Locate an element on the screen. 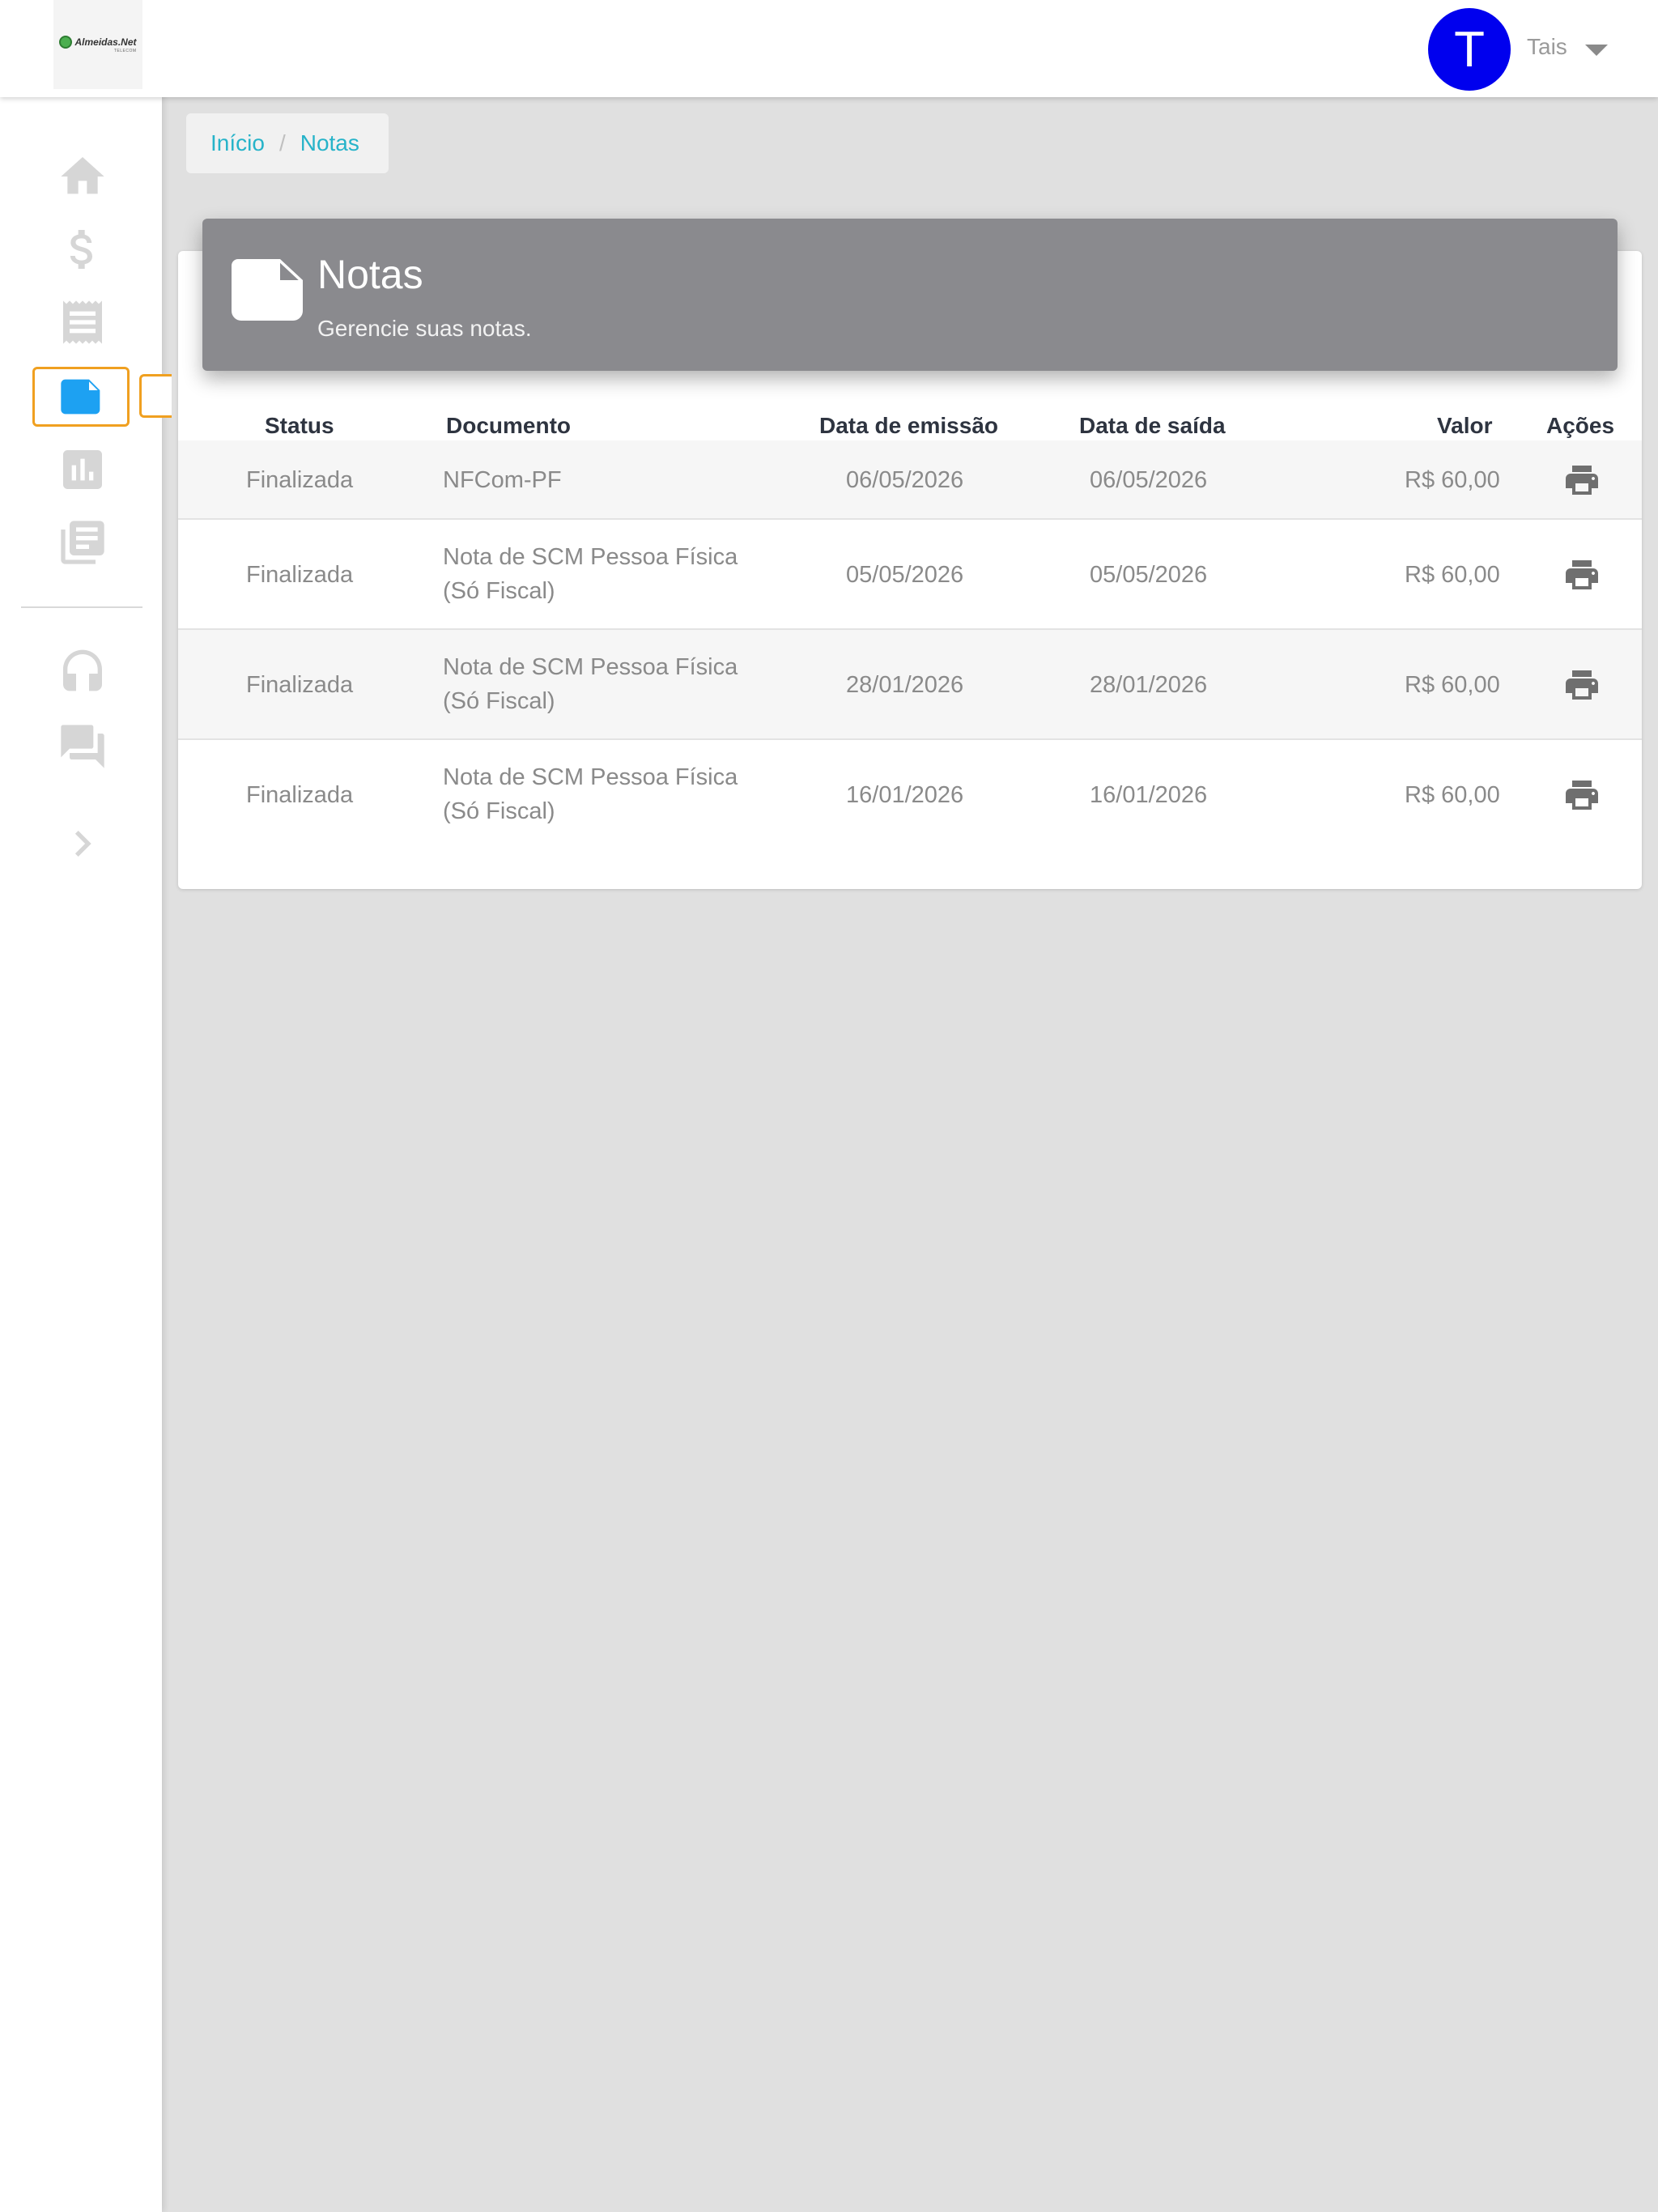 This screenshot has height=2212, width=1658. active-item-tab is located at coordinates (155, 396).